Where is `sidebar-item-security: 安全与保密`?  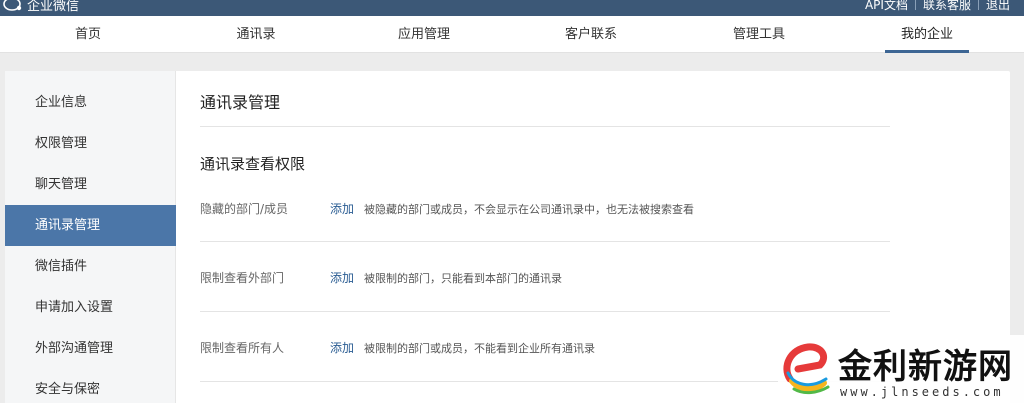 sidebar-item-security: 安全与保密 is located at coordinates (90, 386).